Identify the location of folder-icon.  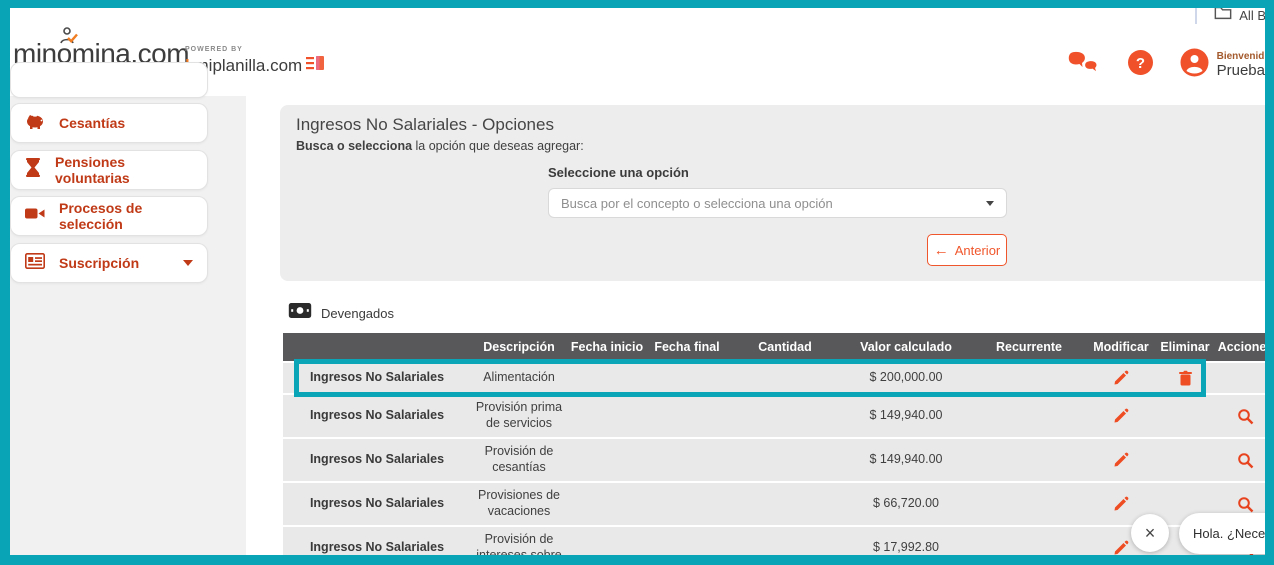
(1223, 15).